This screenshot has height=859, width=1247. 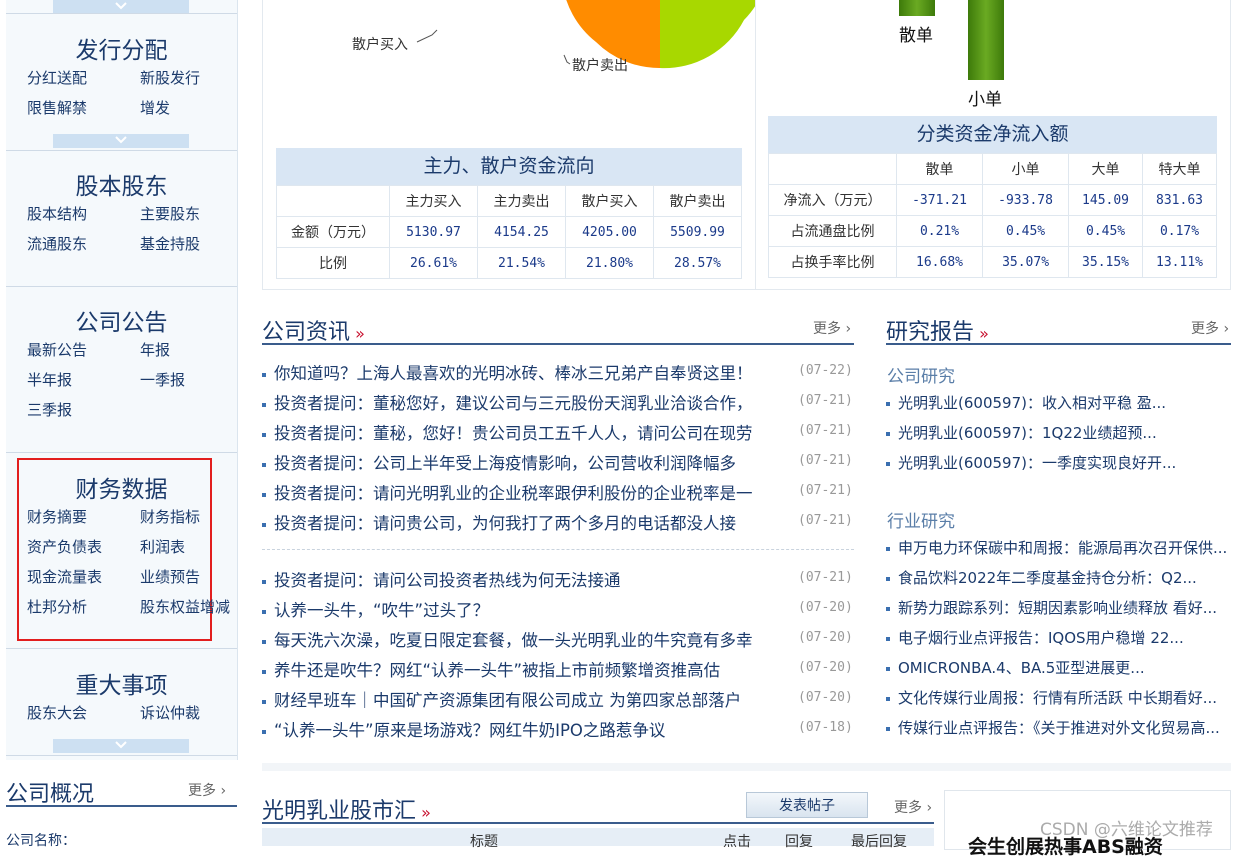 I want to click on research-more-link: 更多 ›, so click(x=1210, y=328).